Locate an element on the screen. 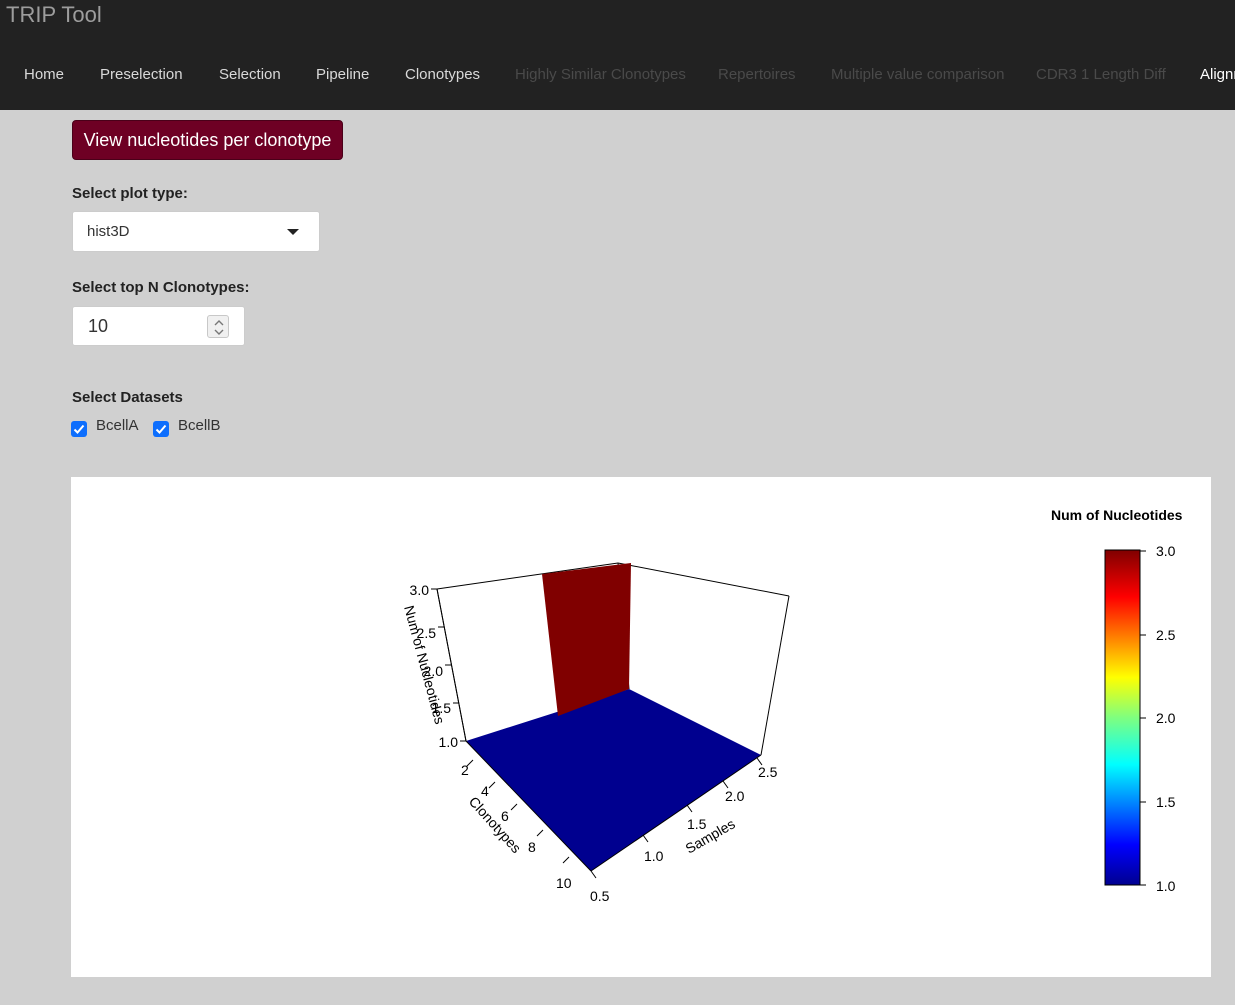 The width and height of the screenshot is (1235, 1005). checkbox-label-bcella: BcellA is located at coordinates (117, 425).